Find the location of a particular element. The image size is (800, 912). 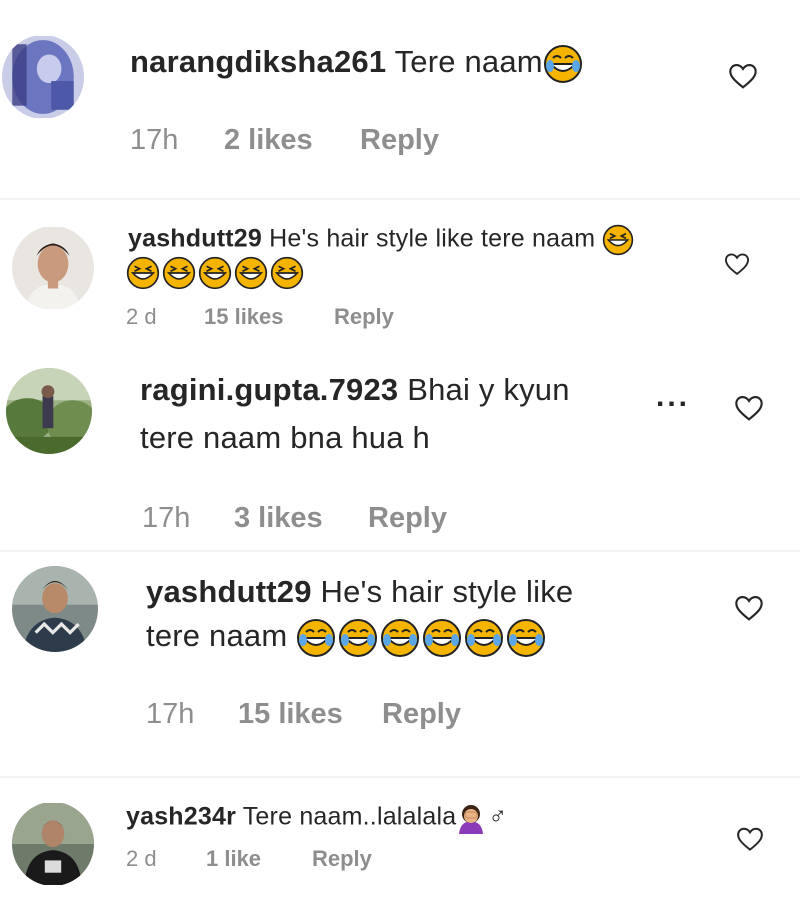

comment-text-line: tere naam bna hua h is located at coordinates (285, 438).